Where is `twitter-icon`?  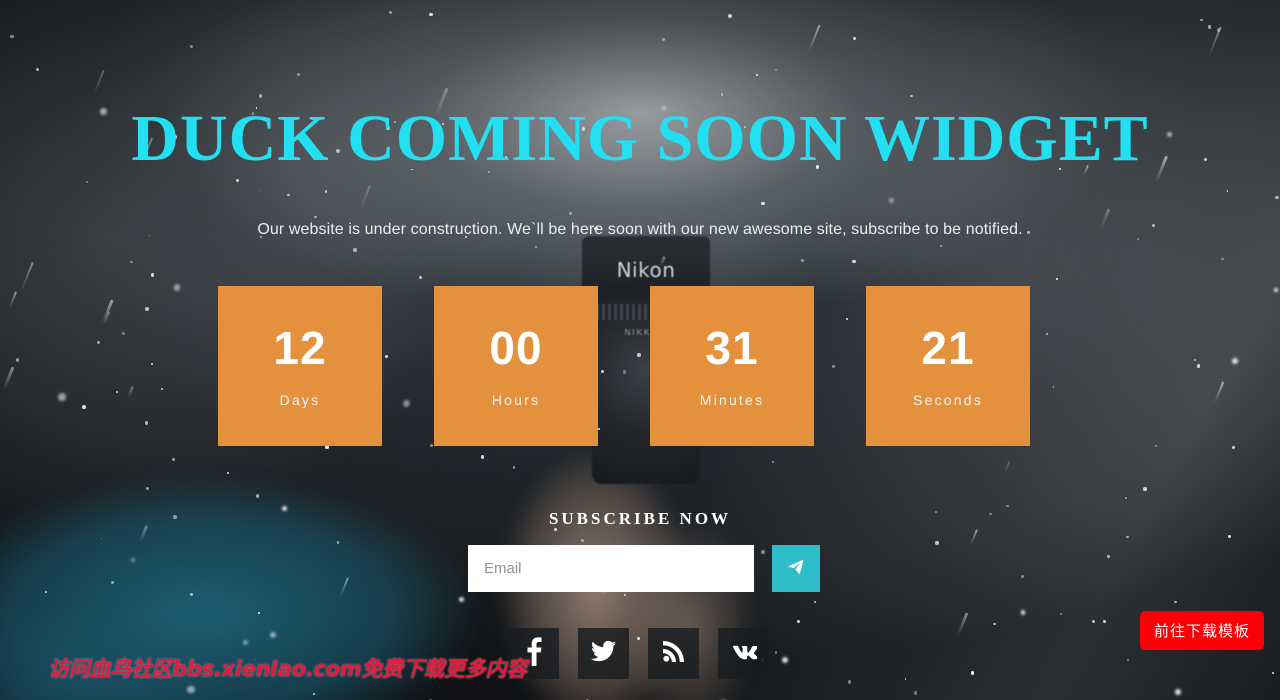
twitter-icon is located at coordinates (603, 653).